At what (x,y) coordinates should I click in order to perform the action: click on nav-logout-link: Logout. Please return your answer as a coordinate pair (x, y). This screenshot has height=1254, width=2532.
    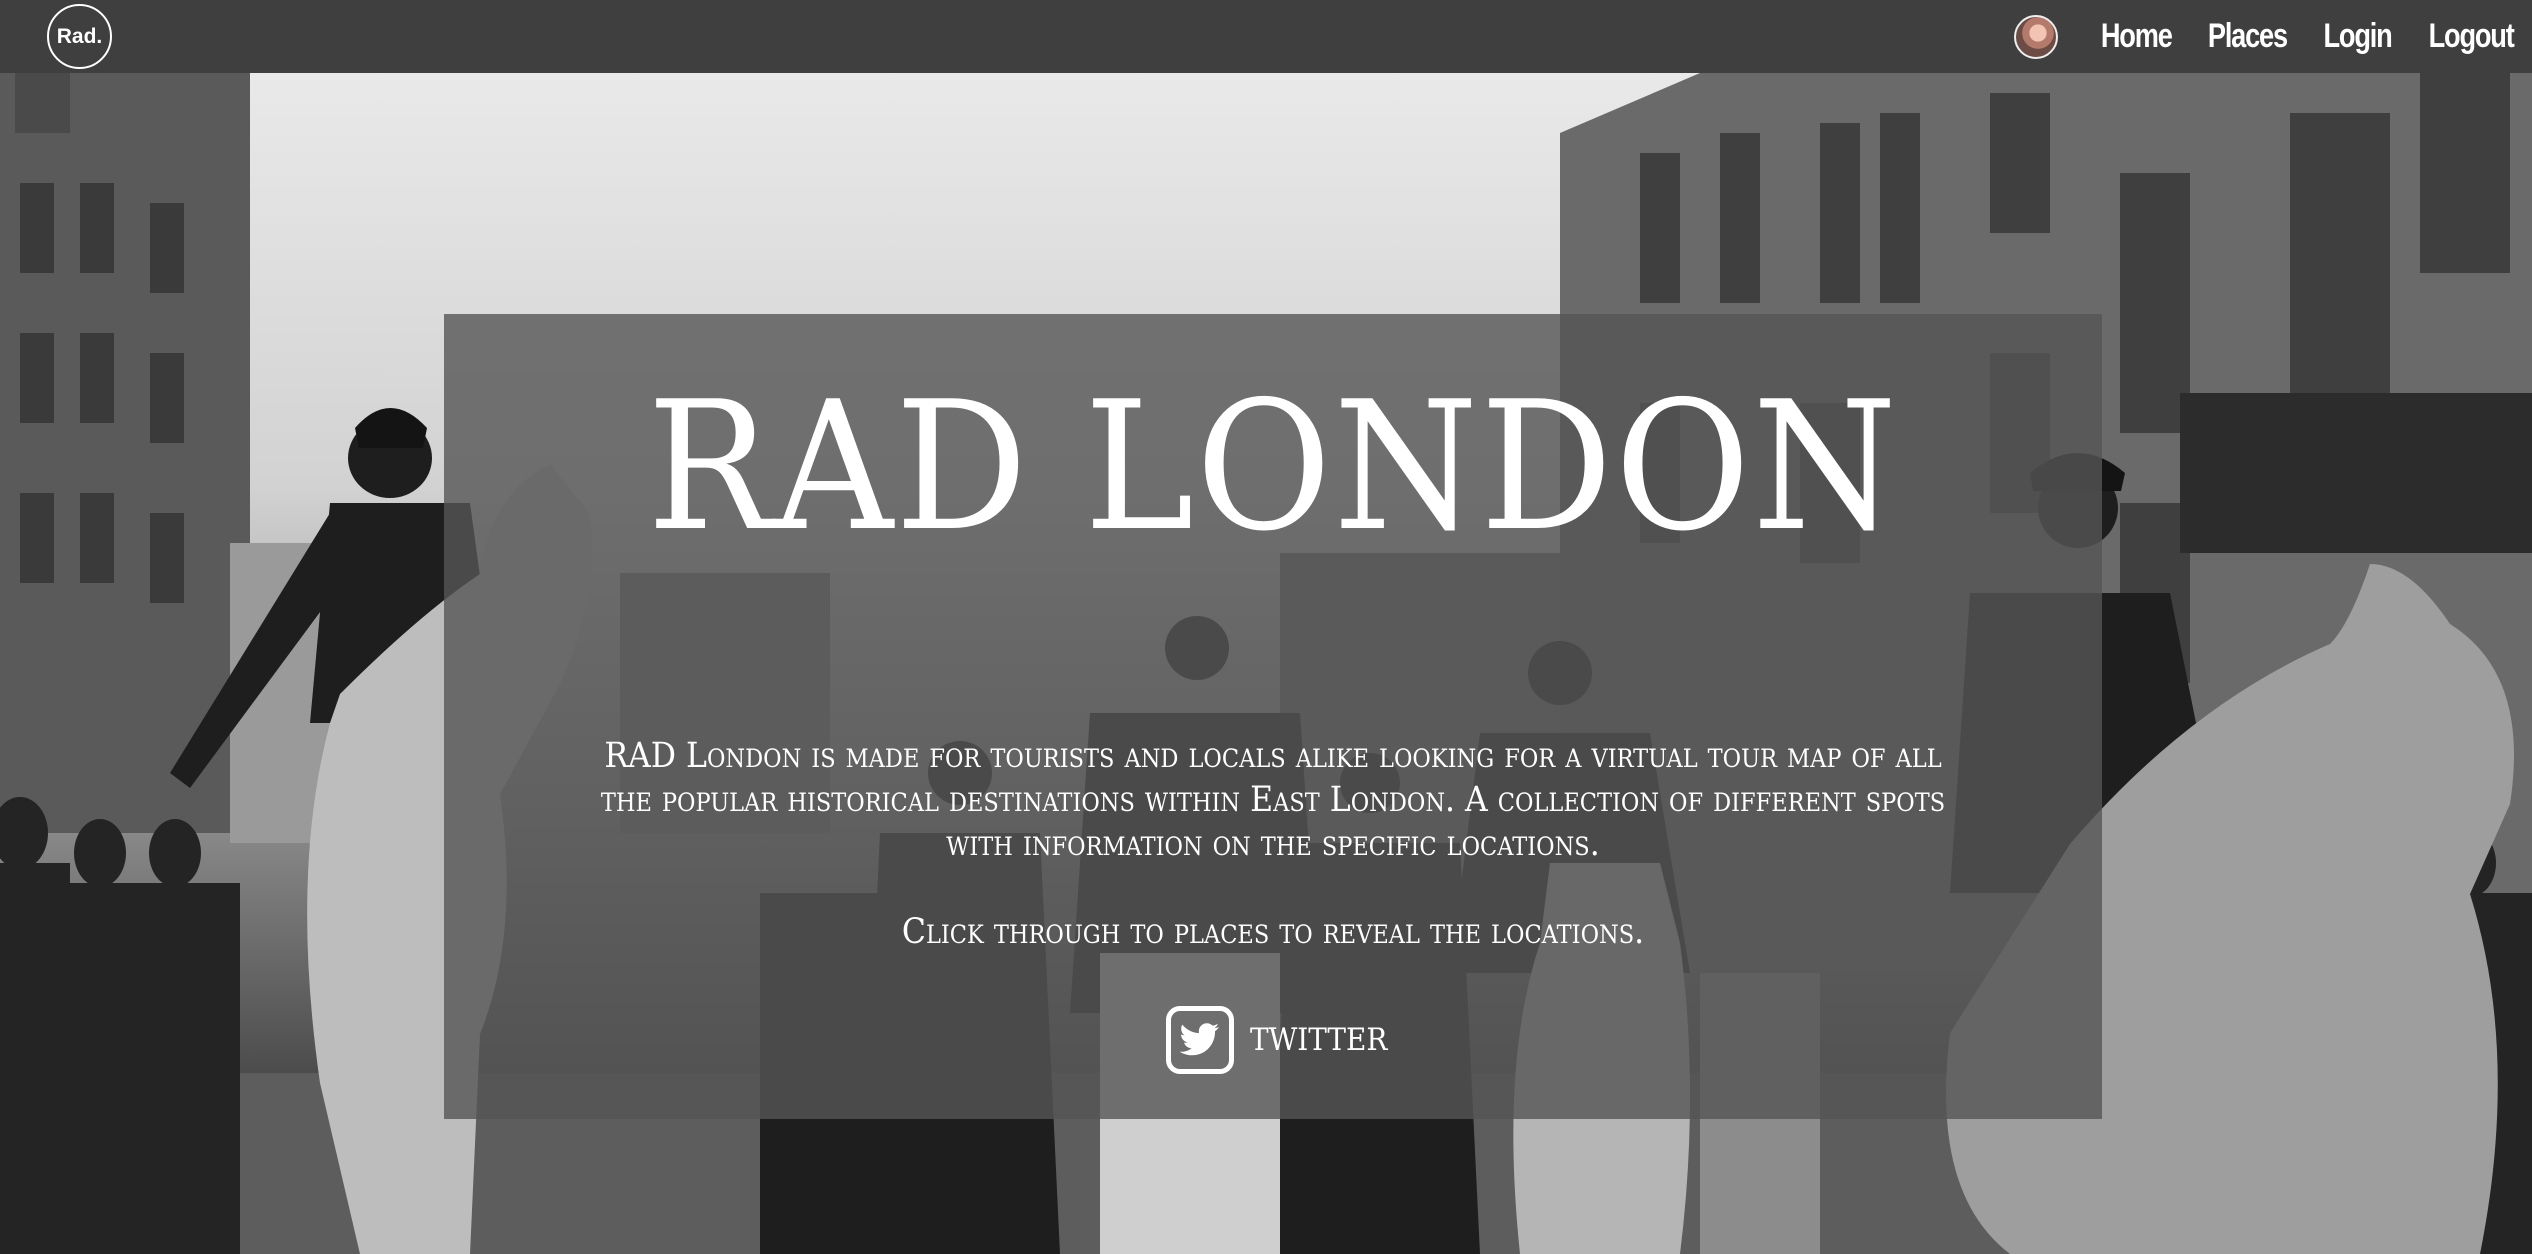
    Looking at the image, I should click on (2471, 36).